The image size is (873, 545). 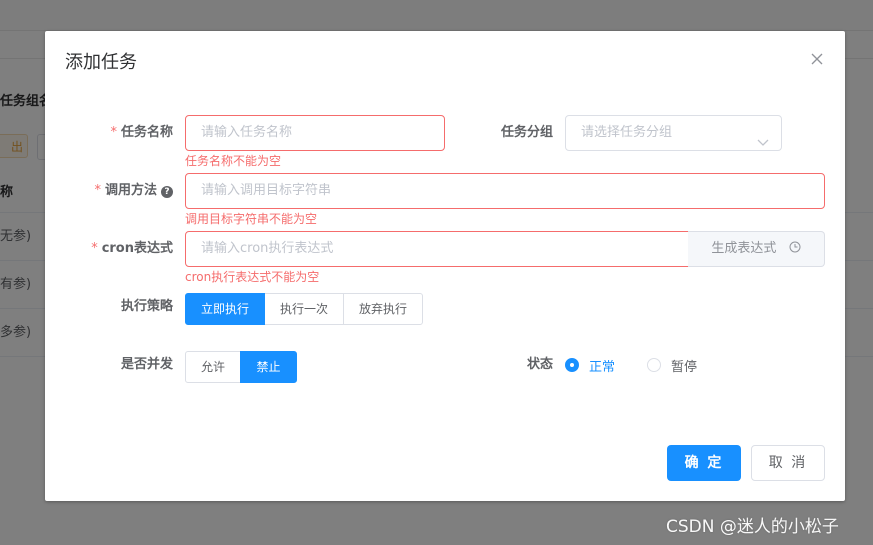 I want to click on misfire-option-abandon: 放弃执行, so click(x=383, y=309).